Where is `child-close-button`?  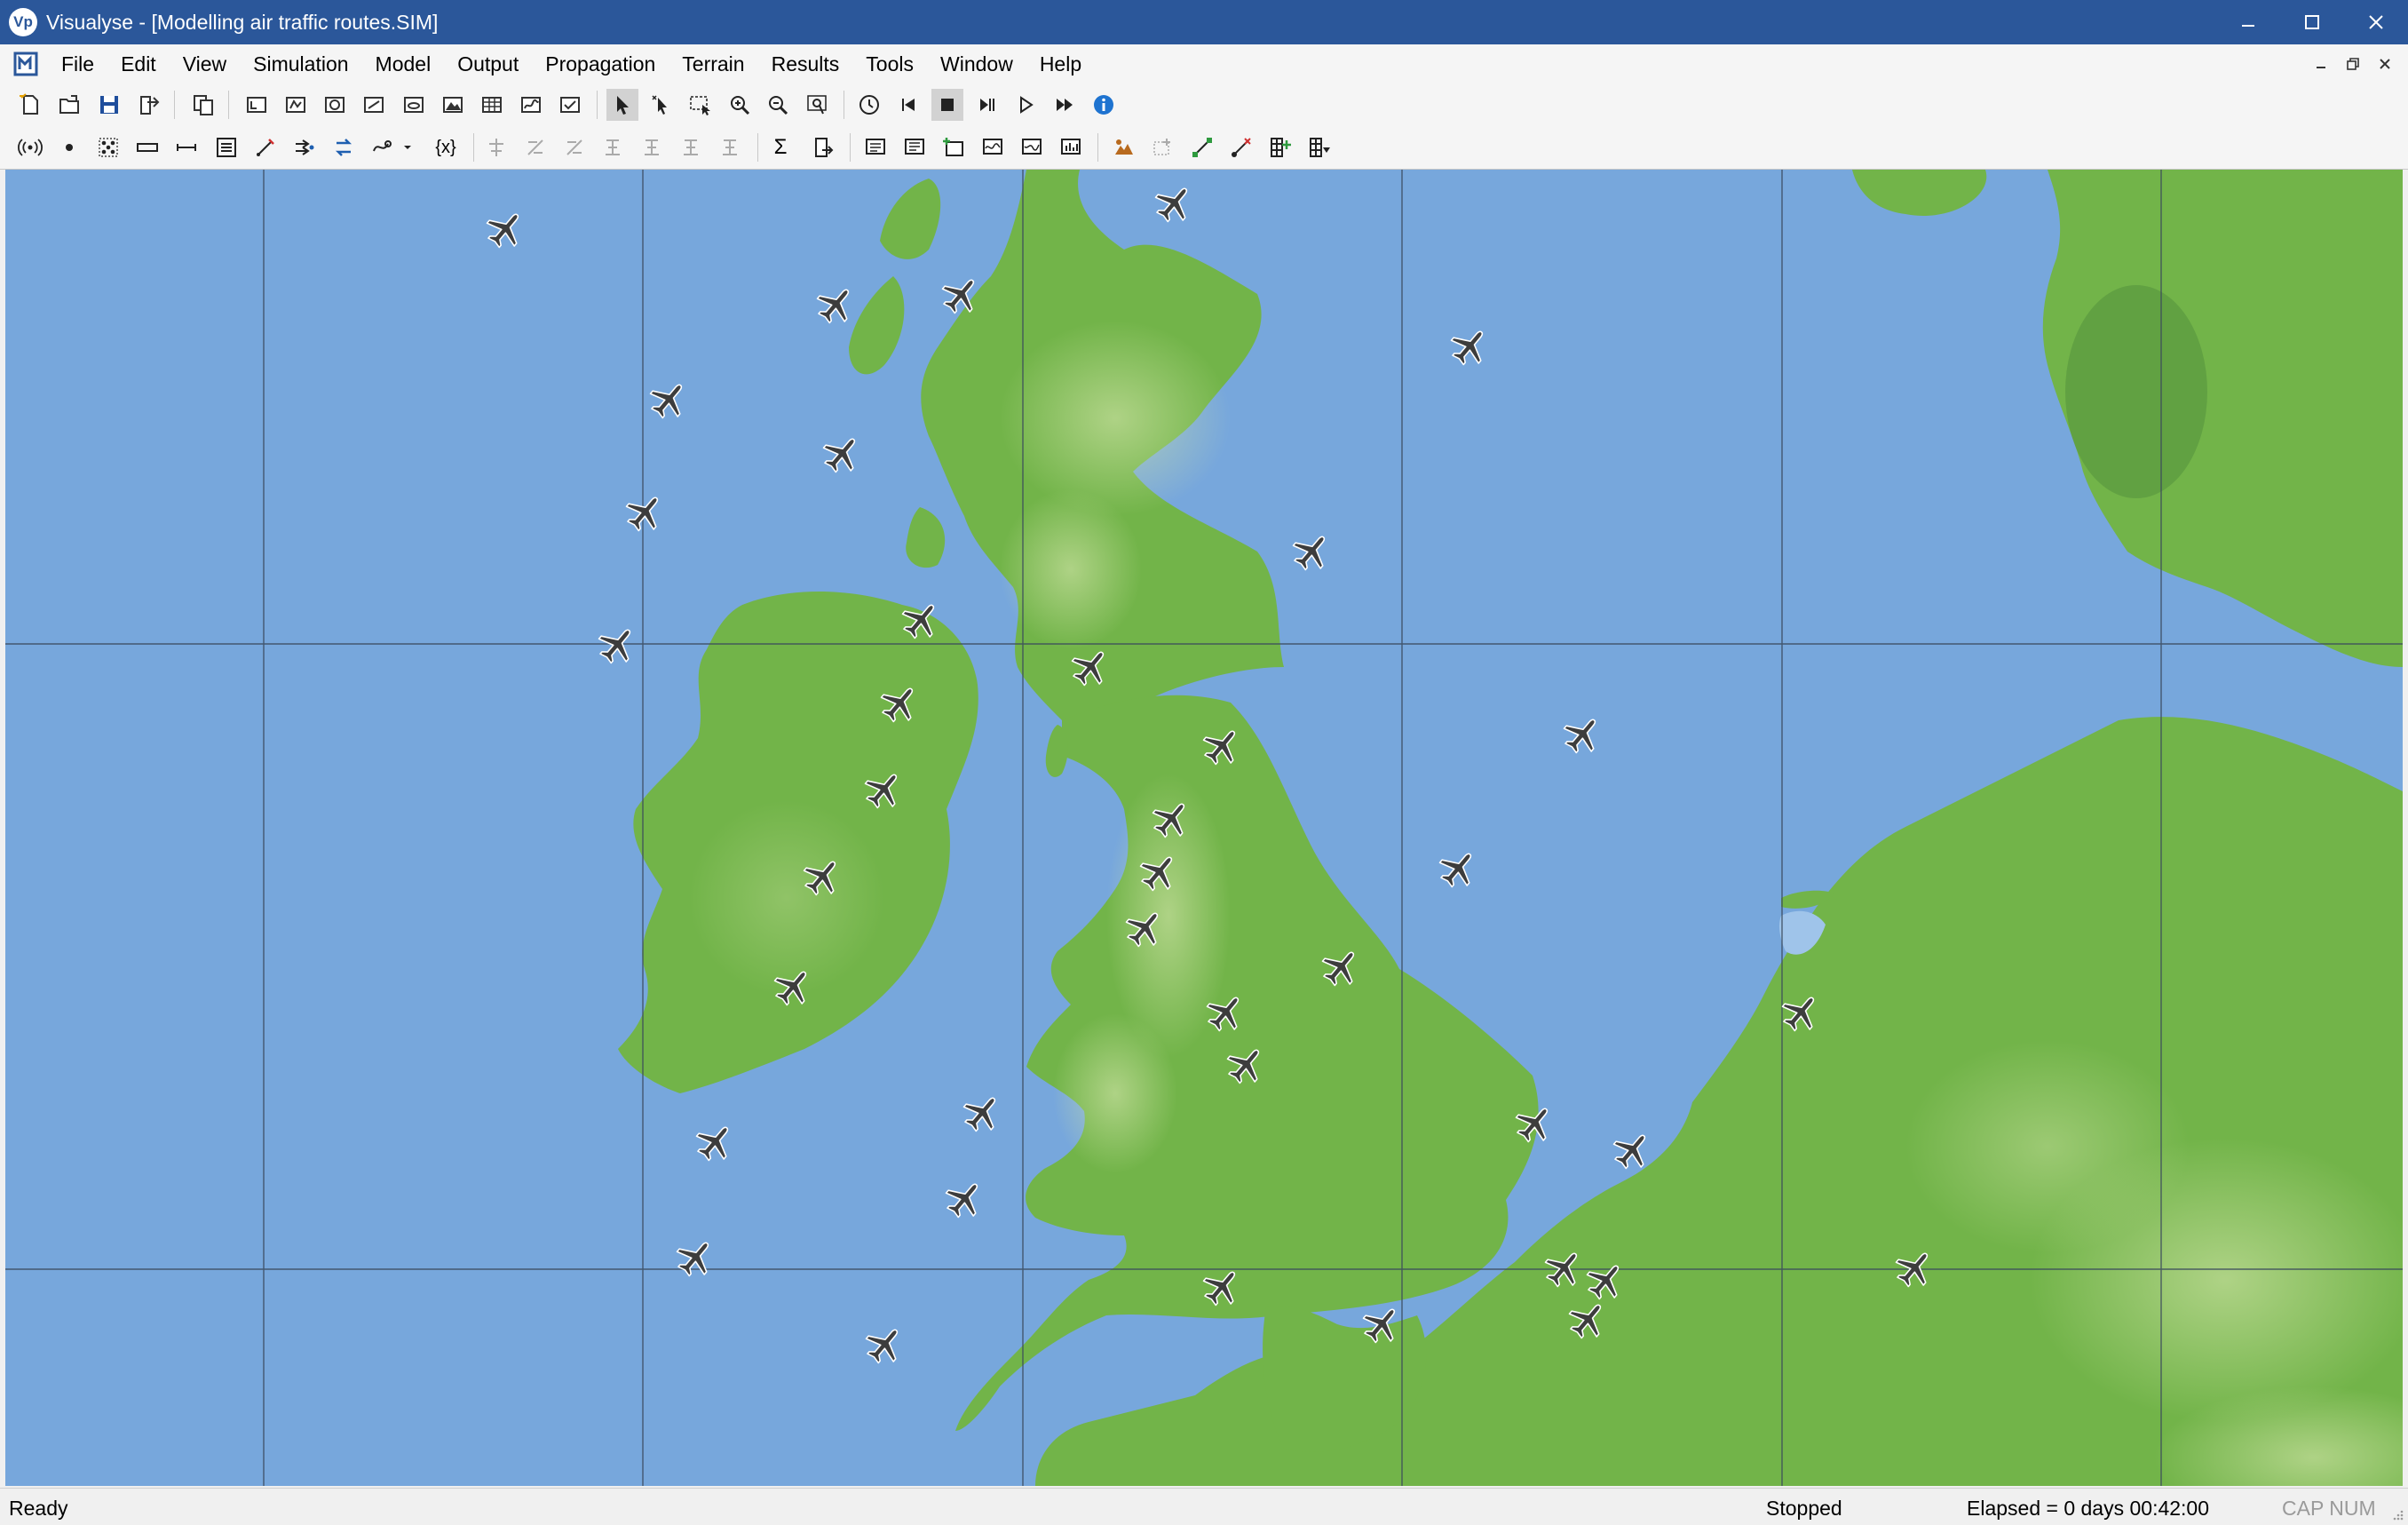
child-close-button is located at coordinates (2385, 64).